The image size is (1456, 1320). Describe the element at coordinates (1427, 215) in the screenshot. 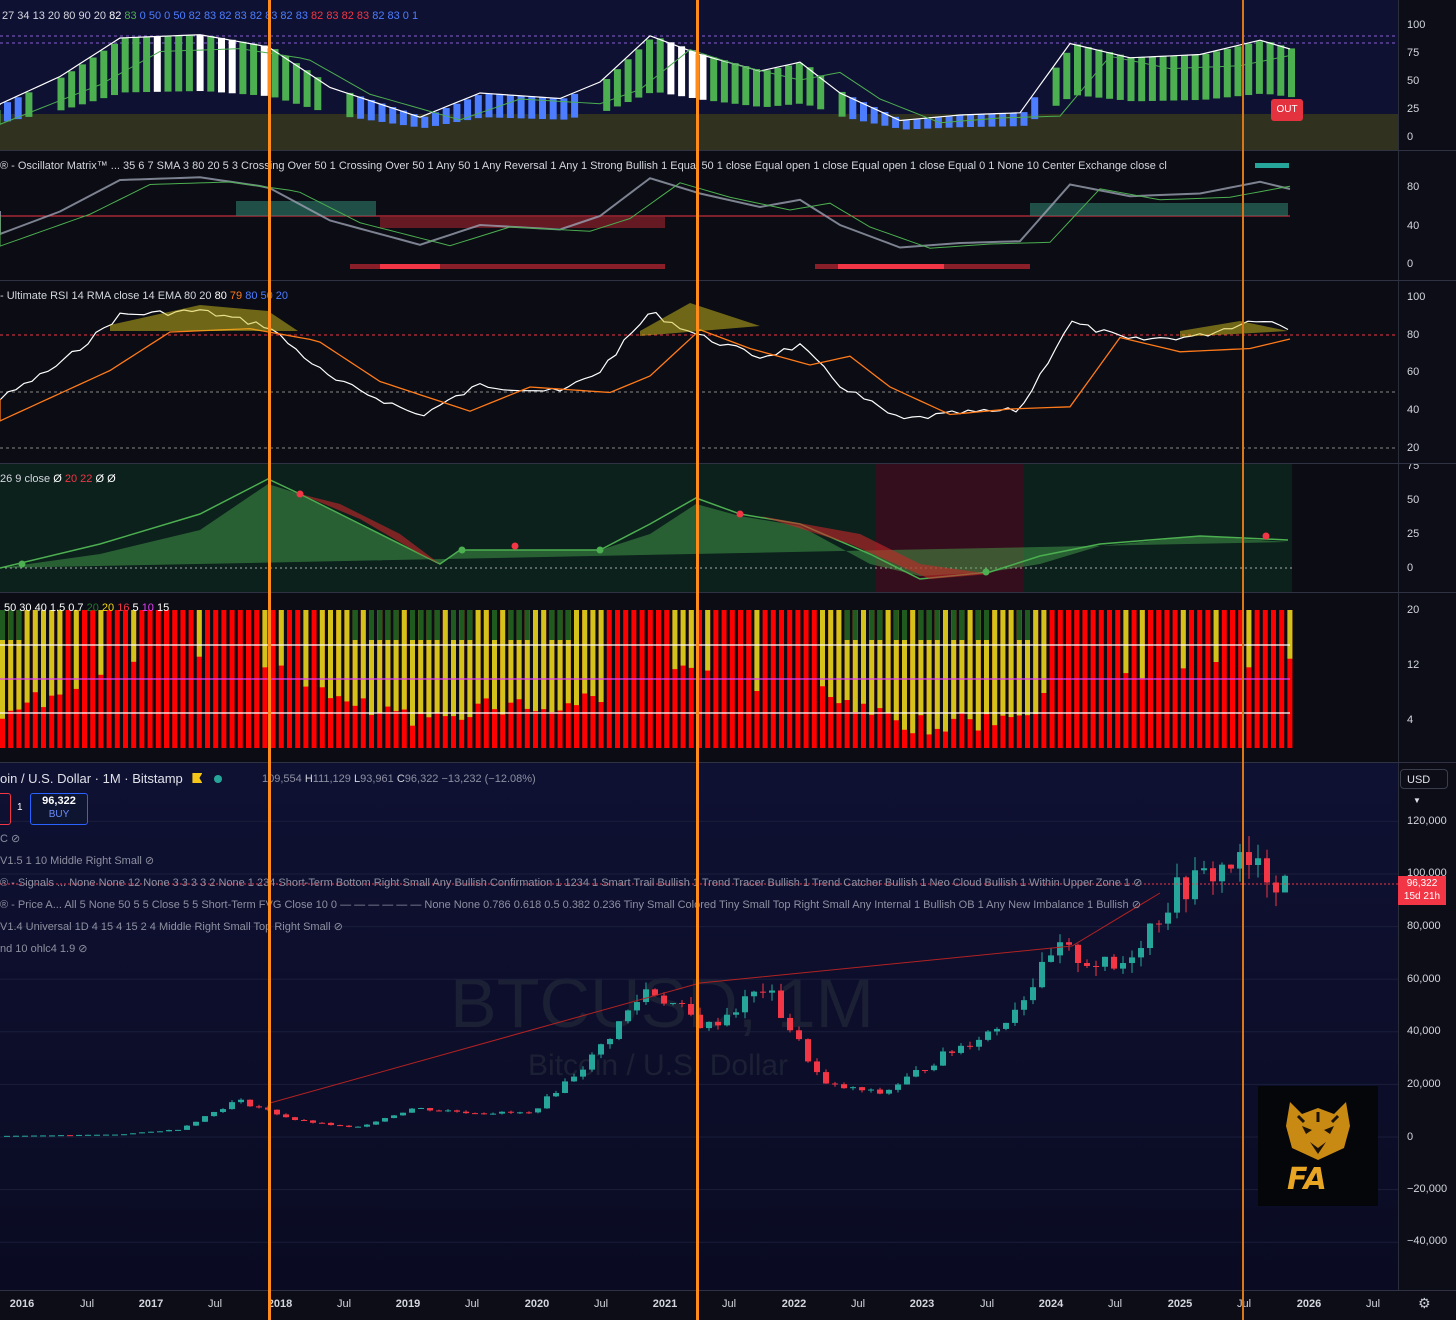

I see `pane2-price-axis: 80 40 0` at that location.